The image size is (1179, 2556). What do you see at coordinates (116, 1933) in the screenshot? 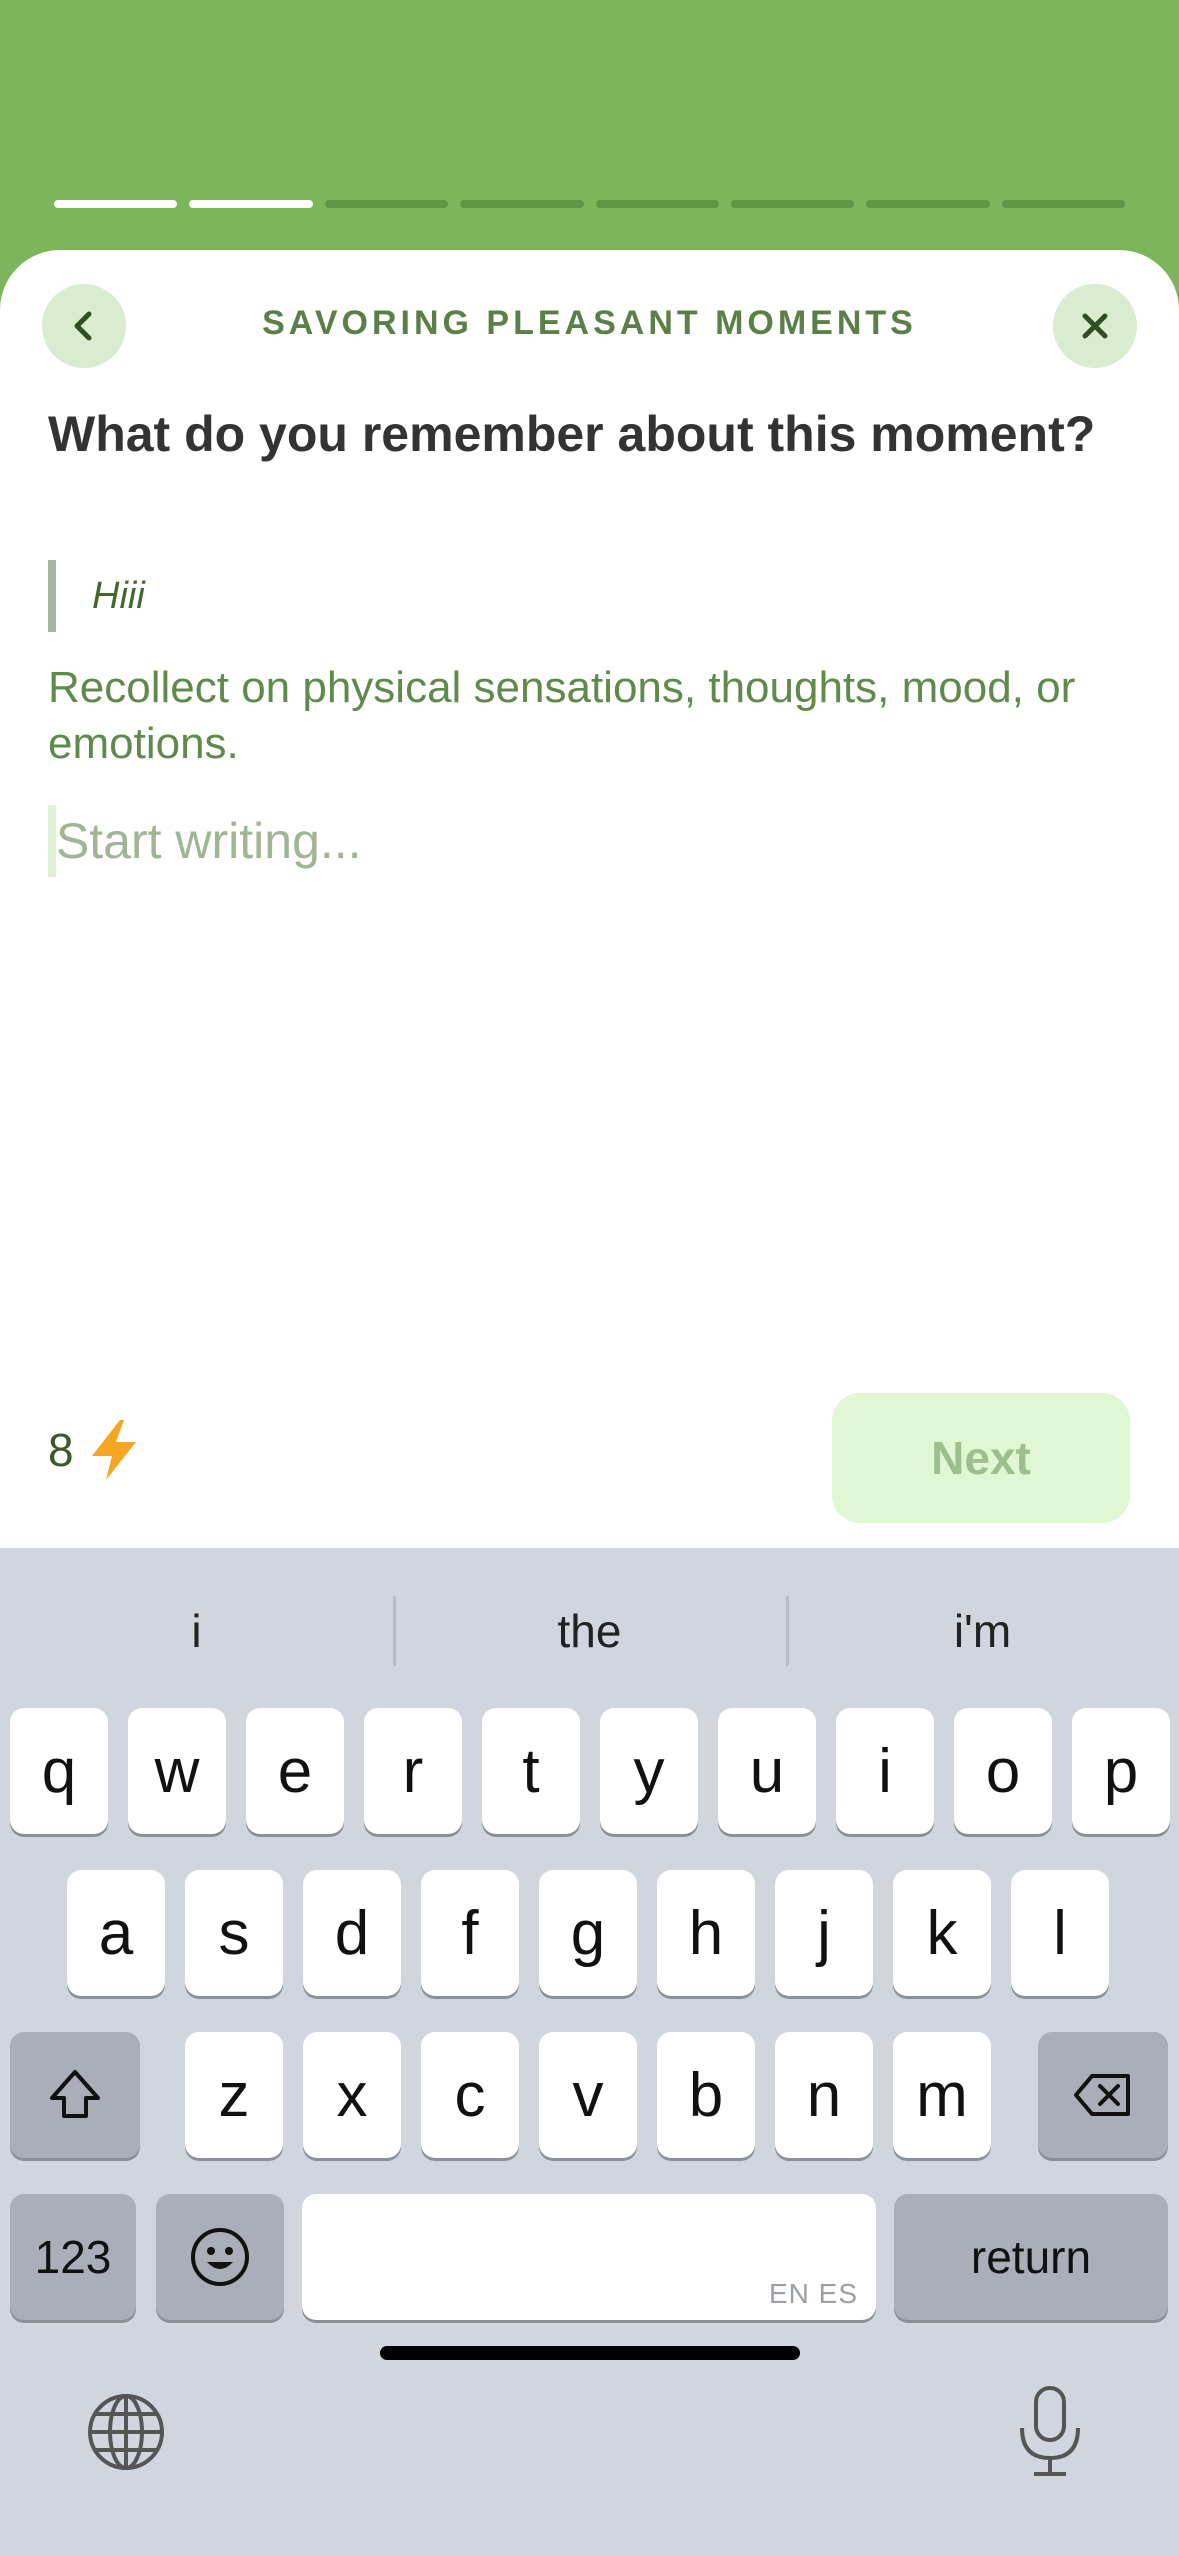
I see `key-a: a` at bounding box center [116, 1933].